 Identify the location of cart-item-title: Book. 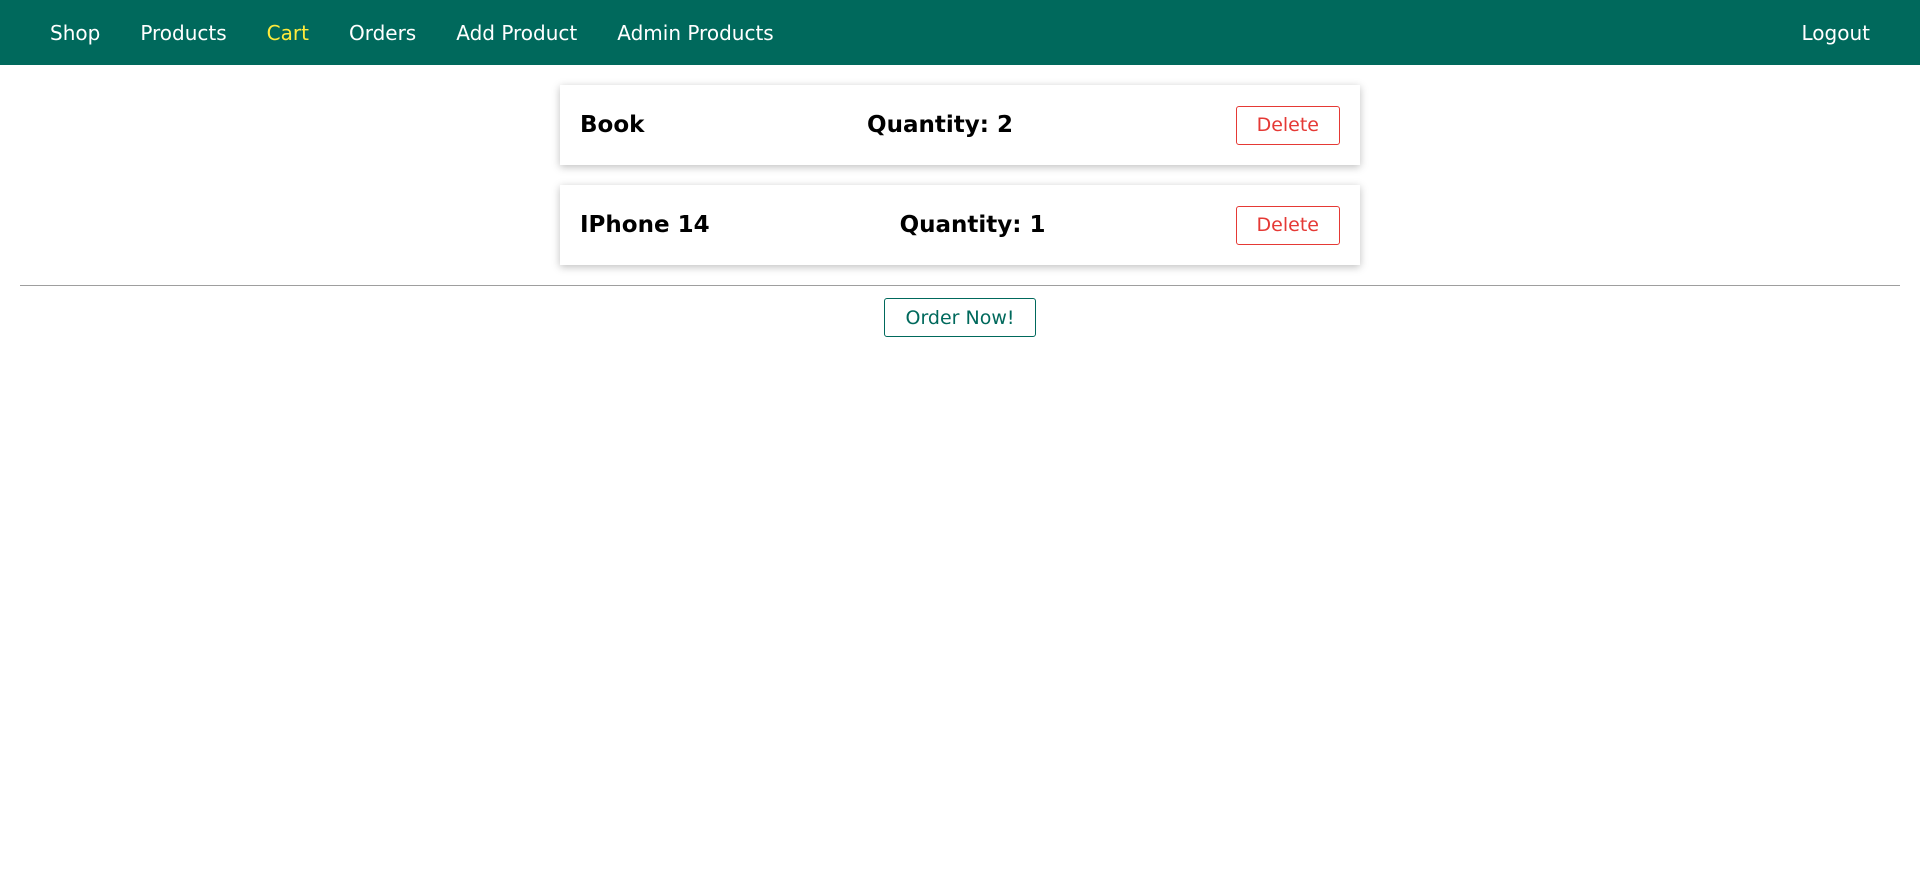
(612, 125).